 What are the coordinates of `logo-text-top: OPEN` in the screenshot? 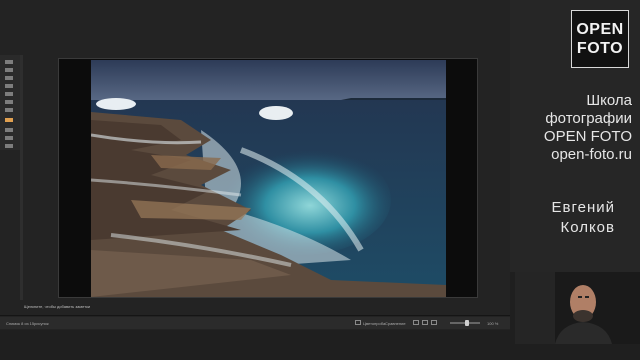 It's located at (600, 29).